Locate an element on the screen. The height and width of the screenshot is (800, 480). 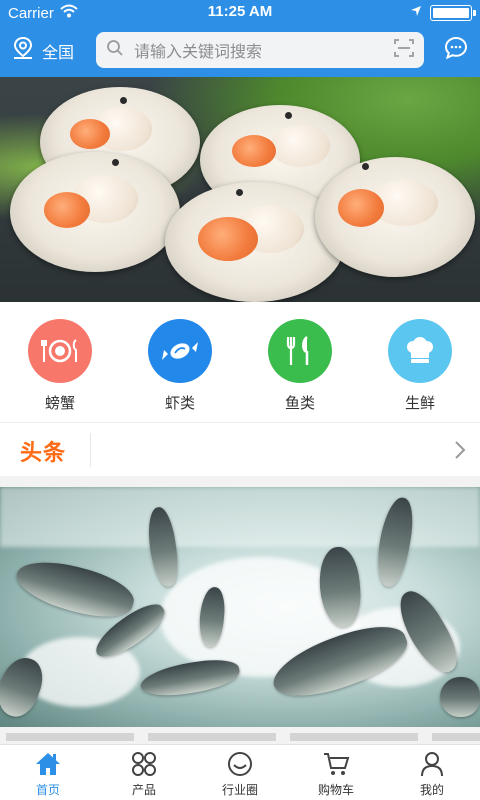
headline-title: 头条 is located at coordinates (43, 452).